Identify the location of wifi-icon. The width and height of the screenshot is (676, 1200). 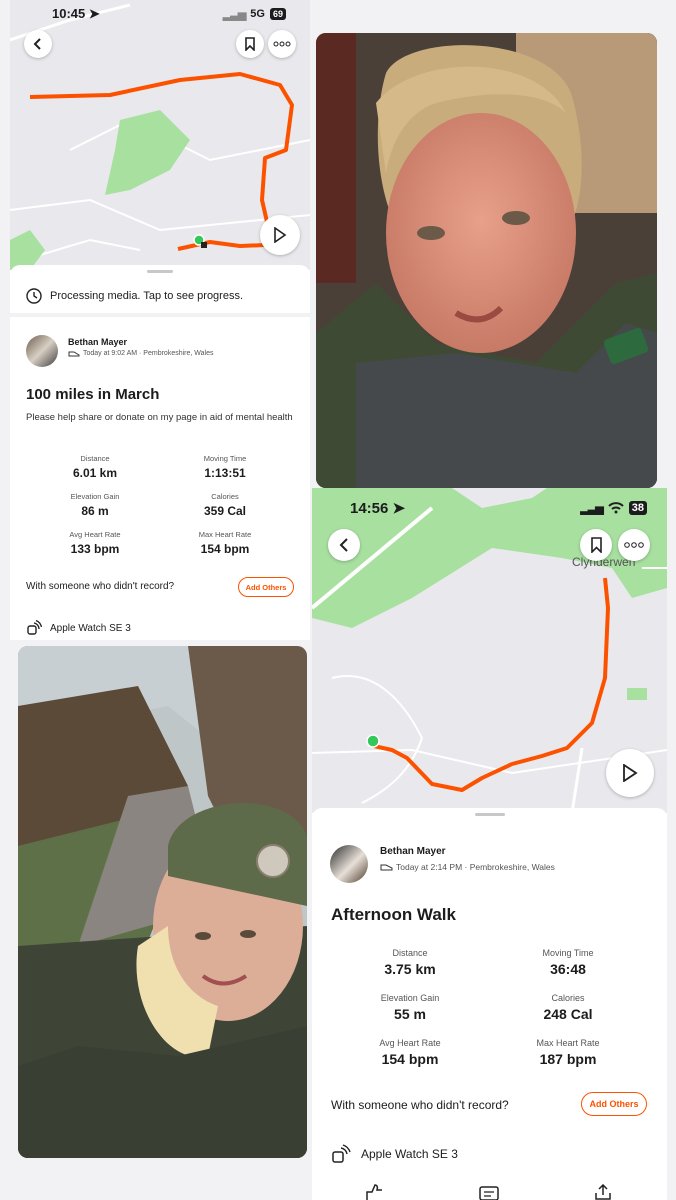
(616, 508).